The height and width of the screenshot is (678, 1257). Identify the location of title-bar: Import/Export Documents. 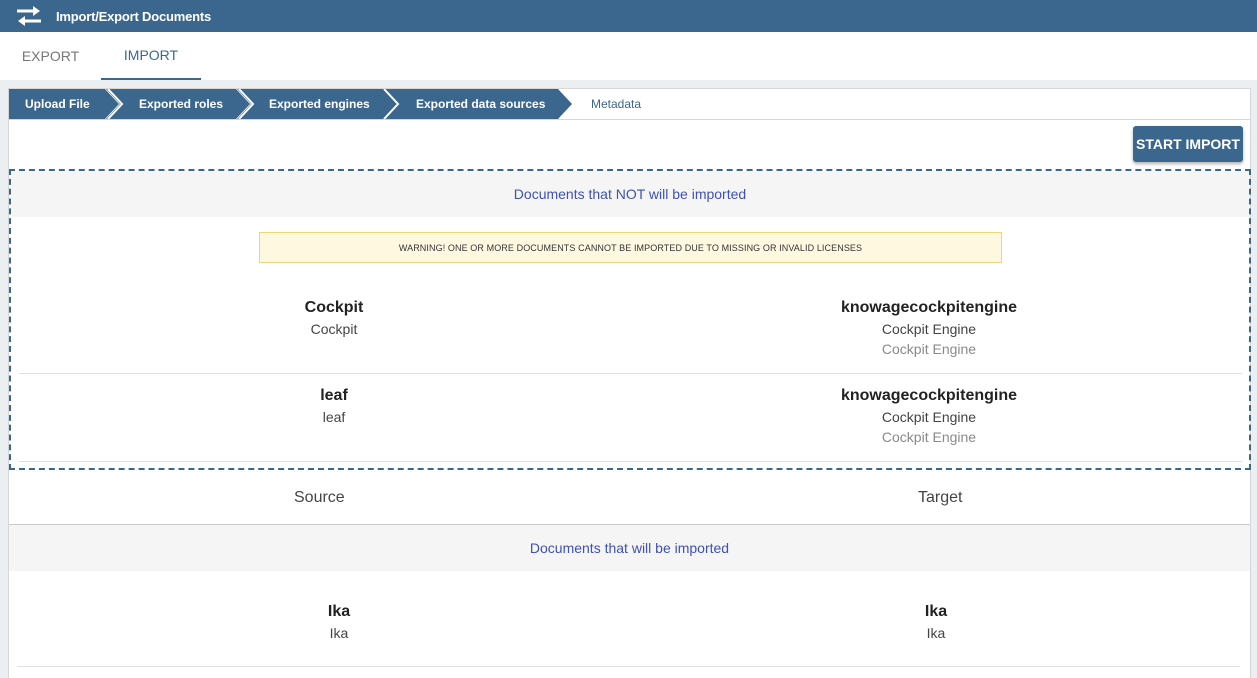
(628, 16).